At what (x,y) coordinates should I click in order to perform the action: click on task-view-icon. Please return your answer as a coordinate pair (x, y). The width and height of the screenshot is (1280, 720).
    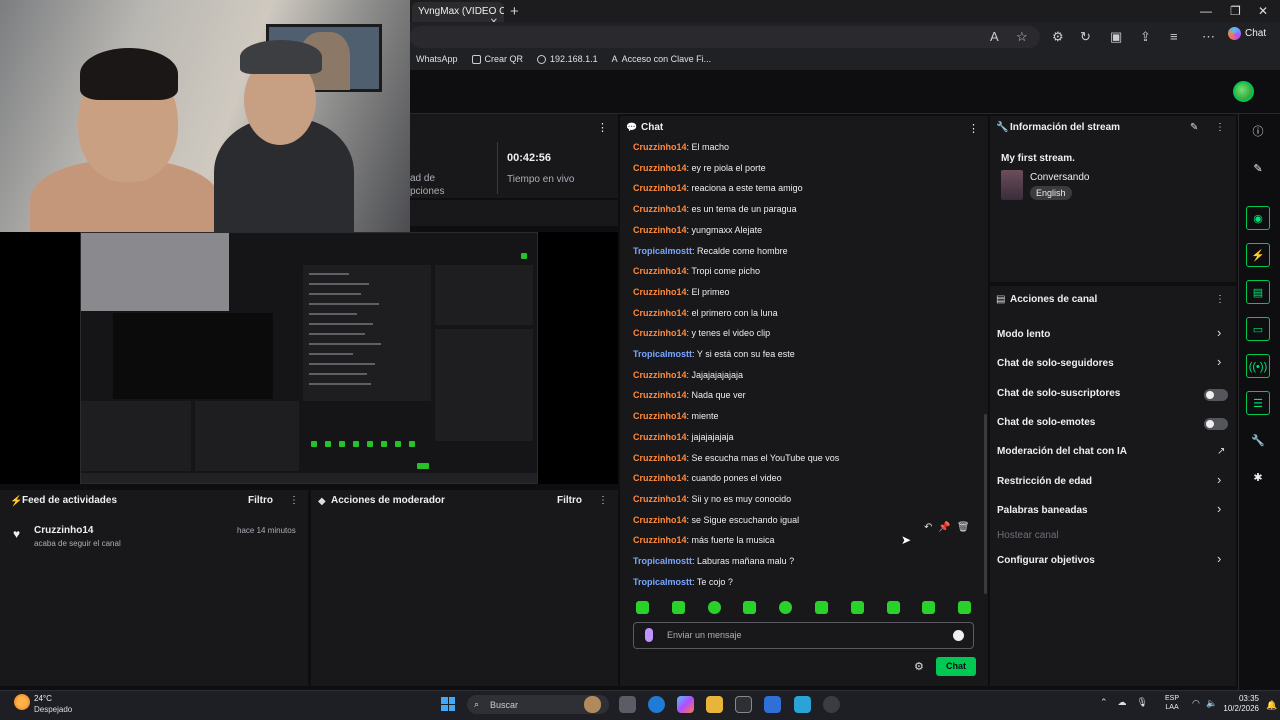
    Looking at the image, I should click on (627, 704).